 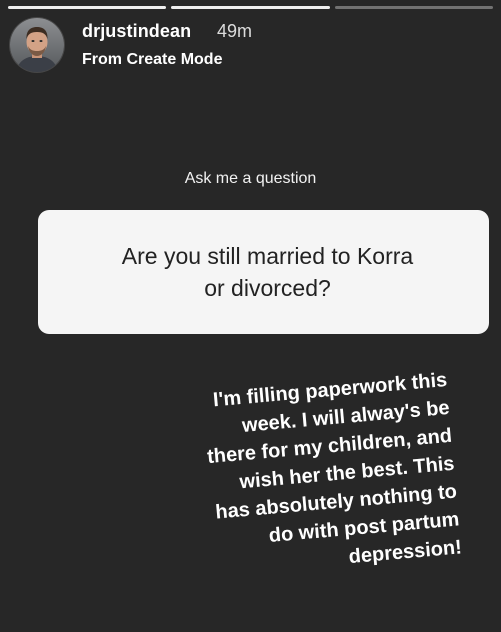 What do you see at coordinates (267, 288) in the screenshot?
I see `question-line: or divorced?` at bounding box center [267, 288].